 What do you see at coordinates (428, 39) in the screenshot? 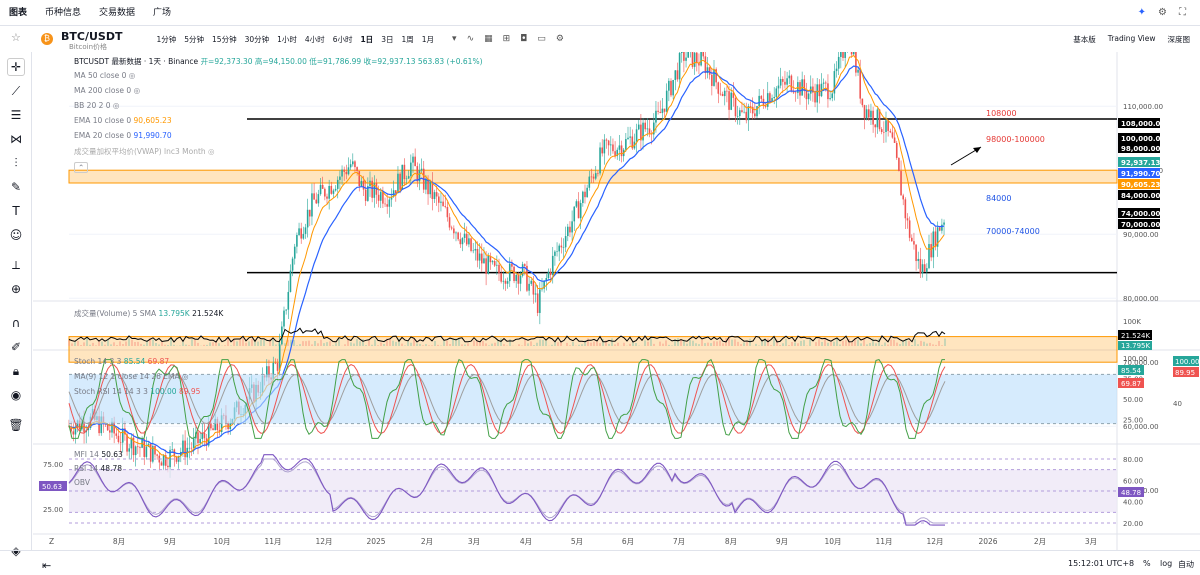
I see `interval-10: 1月` at bounding box center [428, 39].